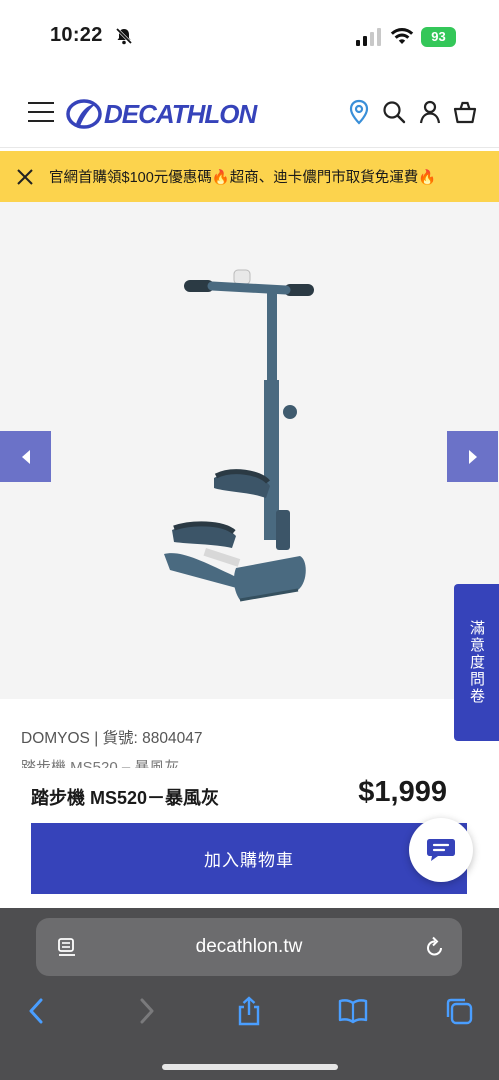 This screenshot has height=1080, width=499. I want to click on address-bar: decathlon.tw, so click(249, 947).